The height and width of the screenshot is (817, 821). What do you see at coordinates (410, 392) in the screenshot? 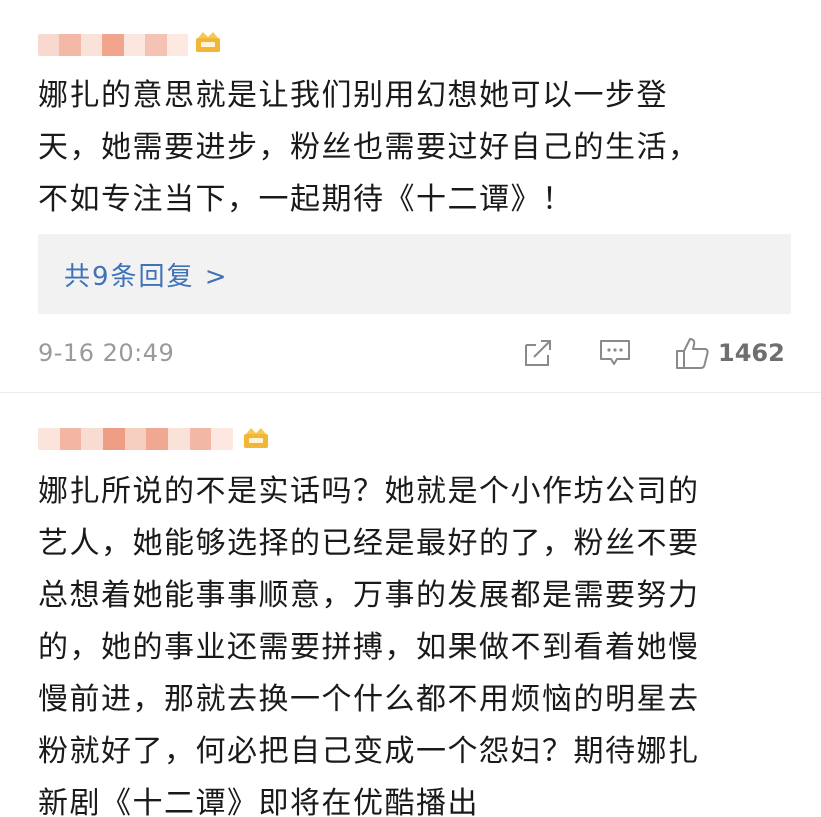
I see `comment-divider` at bounding box center [410, 392].